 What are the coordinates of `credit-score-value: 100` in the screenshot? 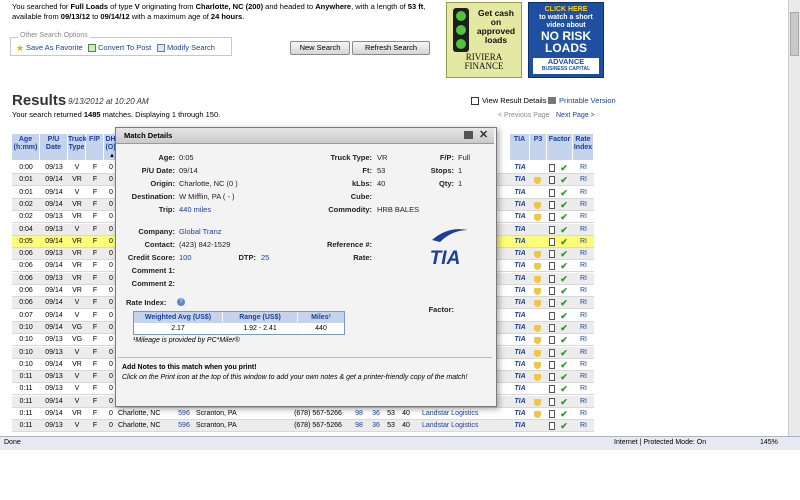 It's located at (185, 257).